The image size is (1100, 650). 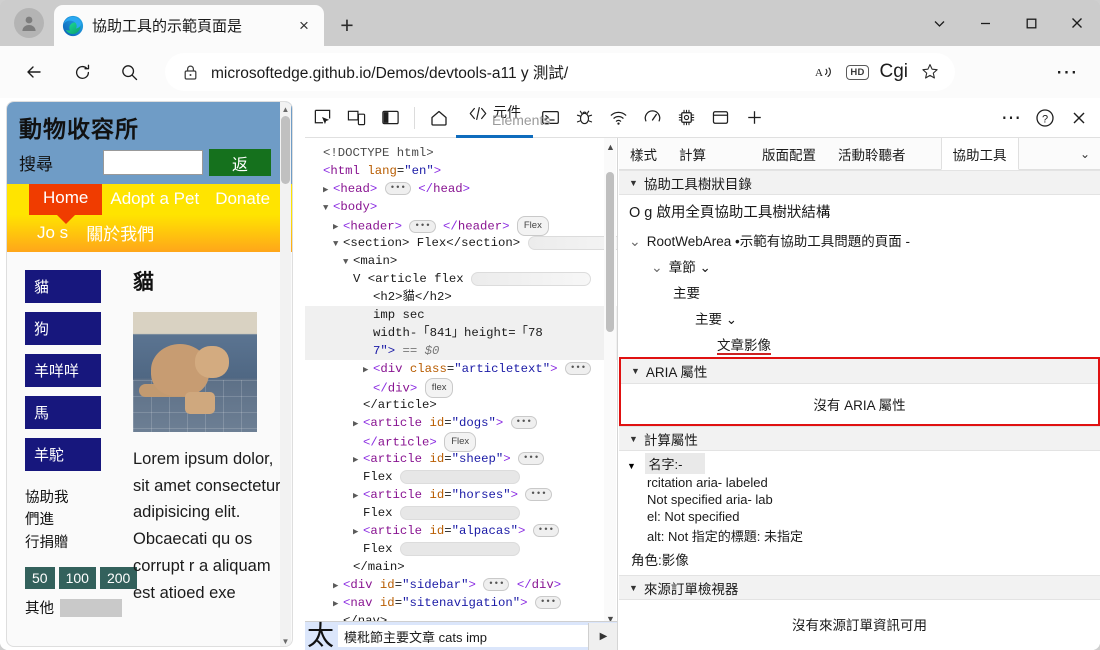 I want to click on dom-node-row: ▼ <section> Flex</section>, so click(x=461, y=243).